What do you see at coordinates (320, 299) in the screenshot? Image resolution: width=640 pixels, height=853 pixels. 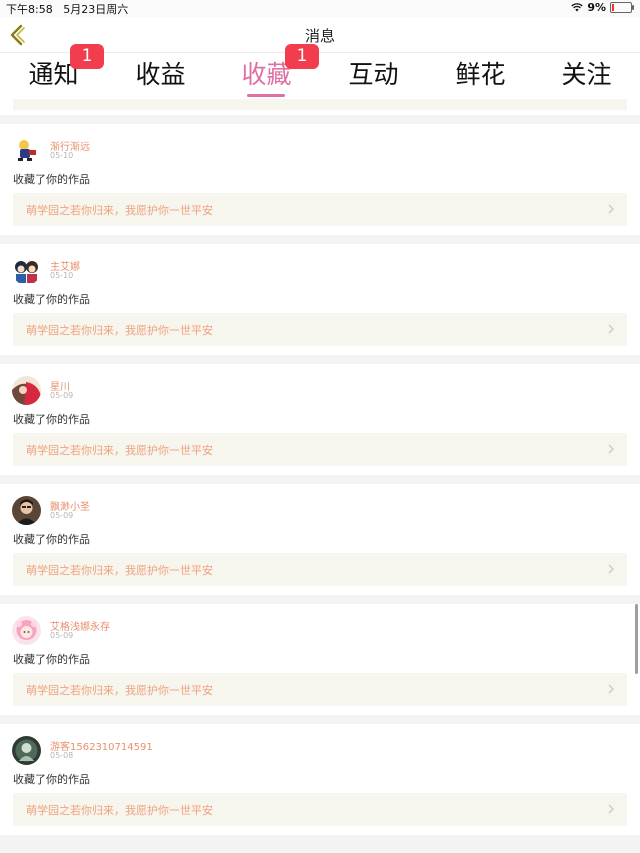 I see `list-item: 主艾娜 05-10 收藏了你的作品 萌学园之若你归来，我愿护你一世平安` at bounding box center [320, 299].